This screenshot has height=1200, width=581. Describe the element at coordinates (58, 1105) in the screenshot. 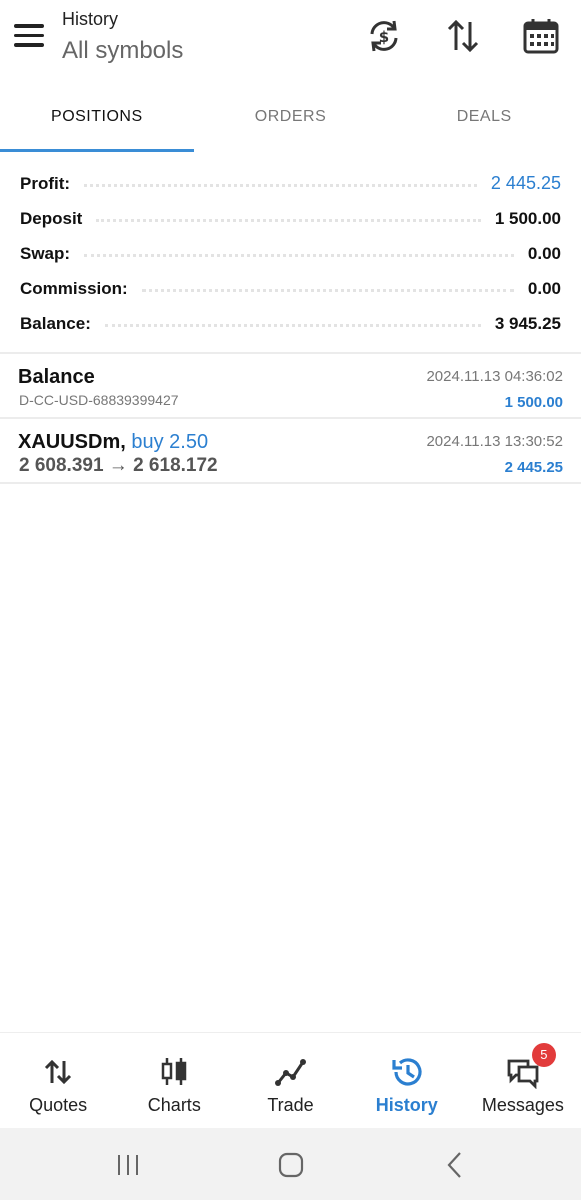

I see `nav-label: Quotes` at that location.